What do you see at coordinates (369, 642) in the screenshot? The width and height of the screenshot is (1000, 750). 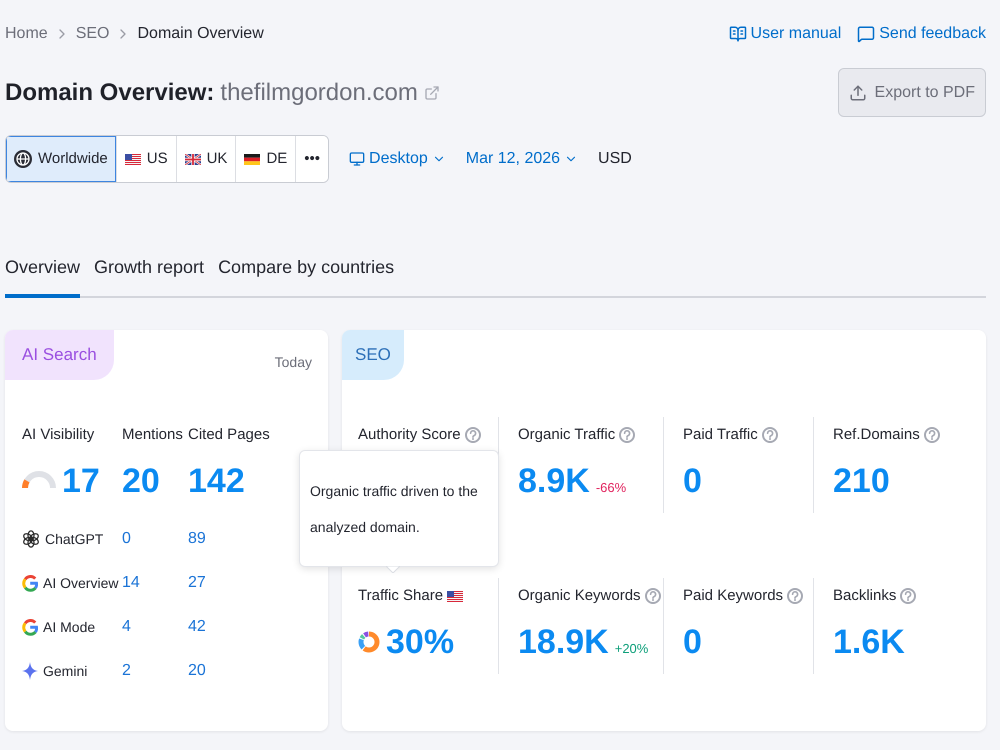 I see `donut-chart-icon` at bounding box center [369, 642].